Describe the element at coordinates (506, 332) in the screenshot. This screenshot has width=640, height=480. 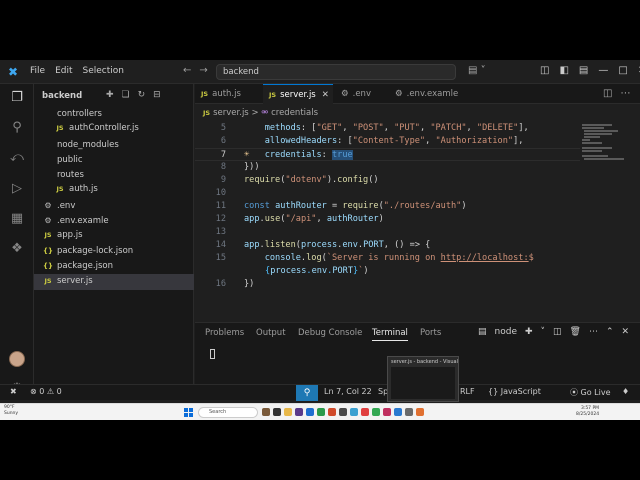
I see `terminal-shell-name: node` at that location.